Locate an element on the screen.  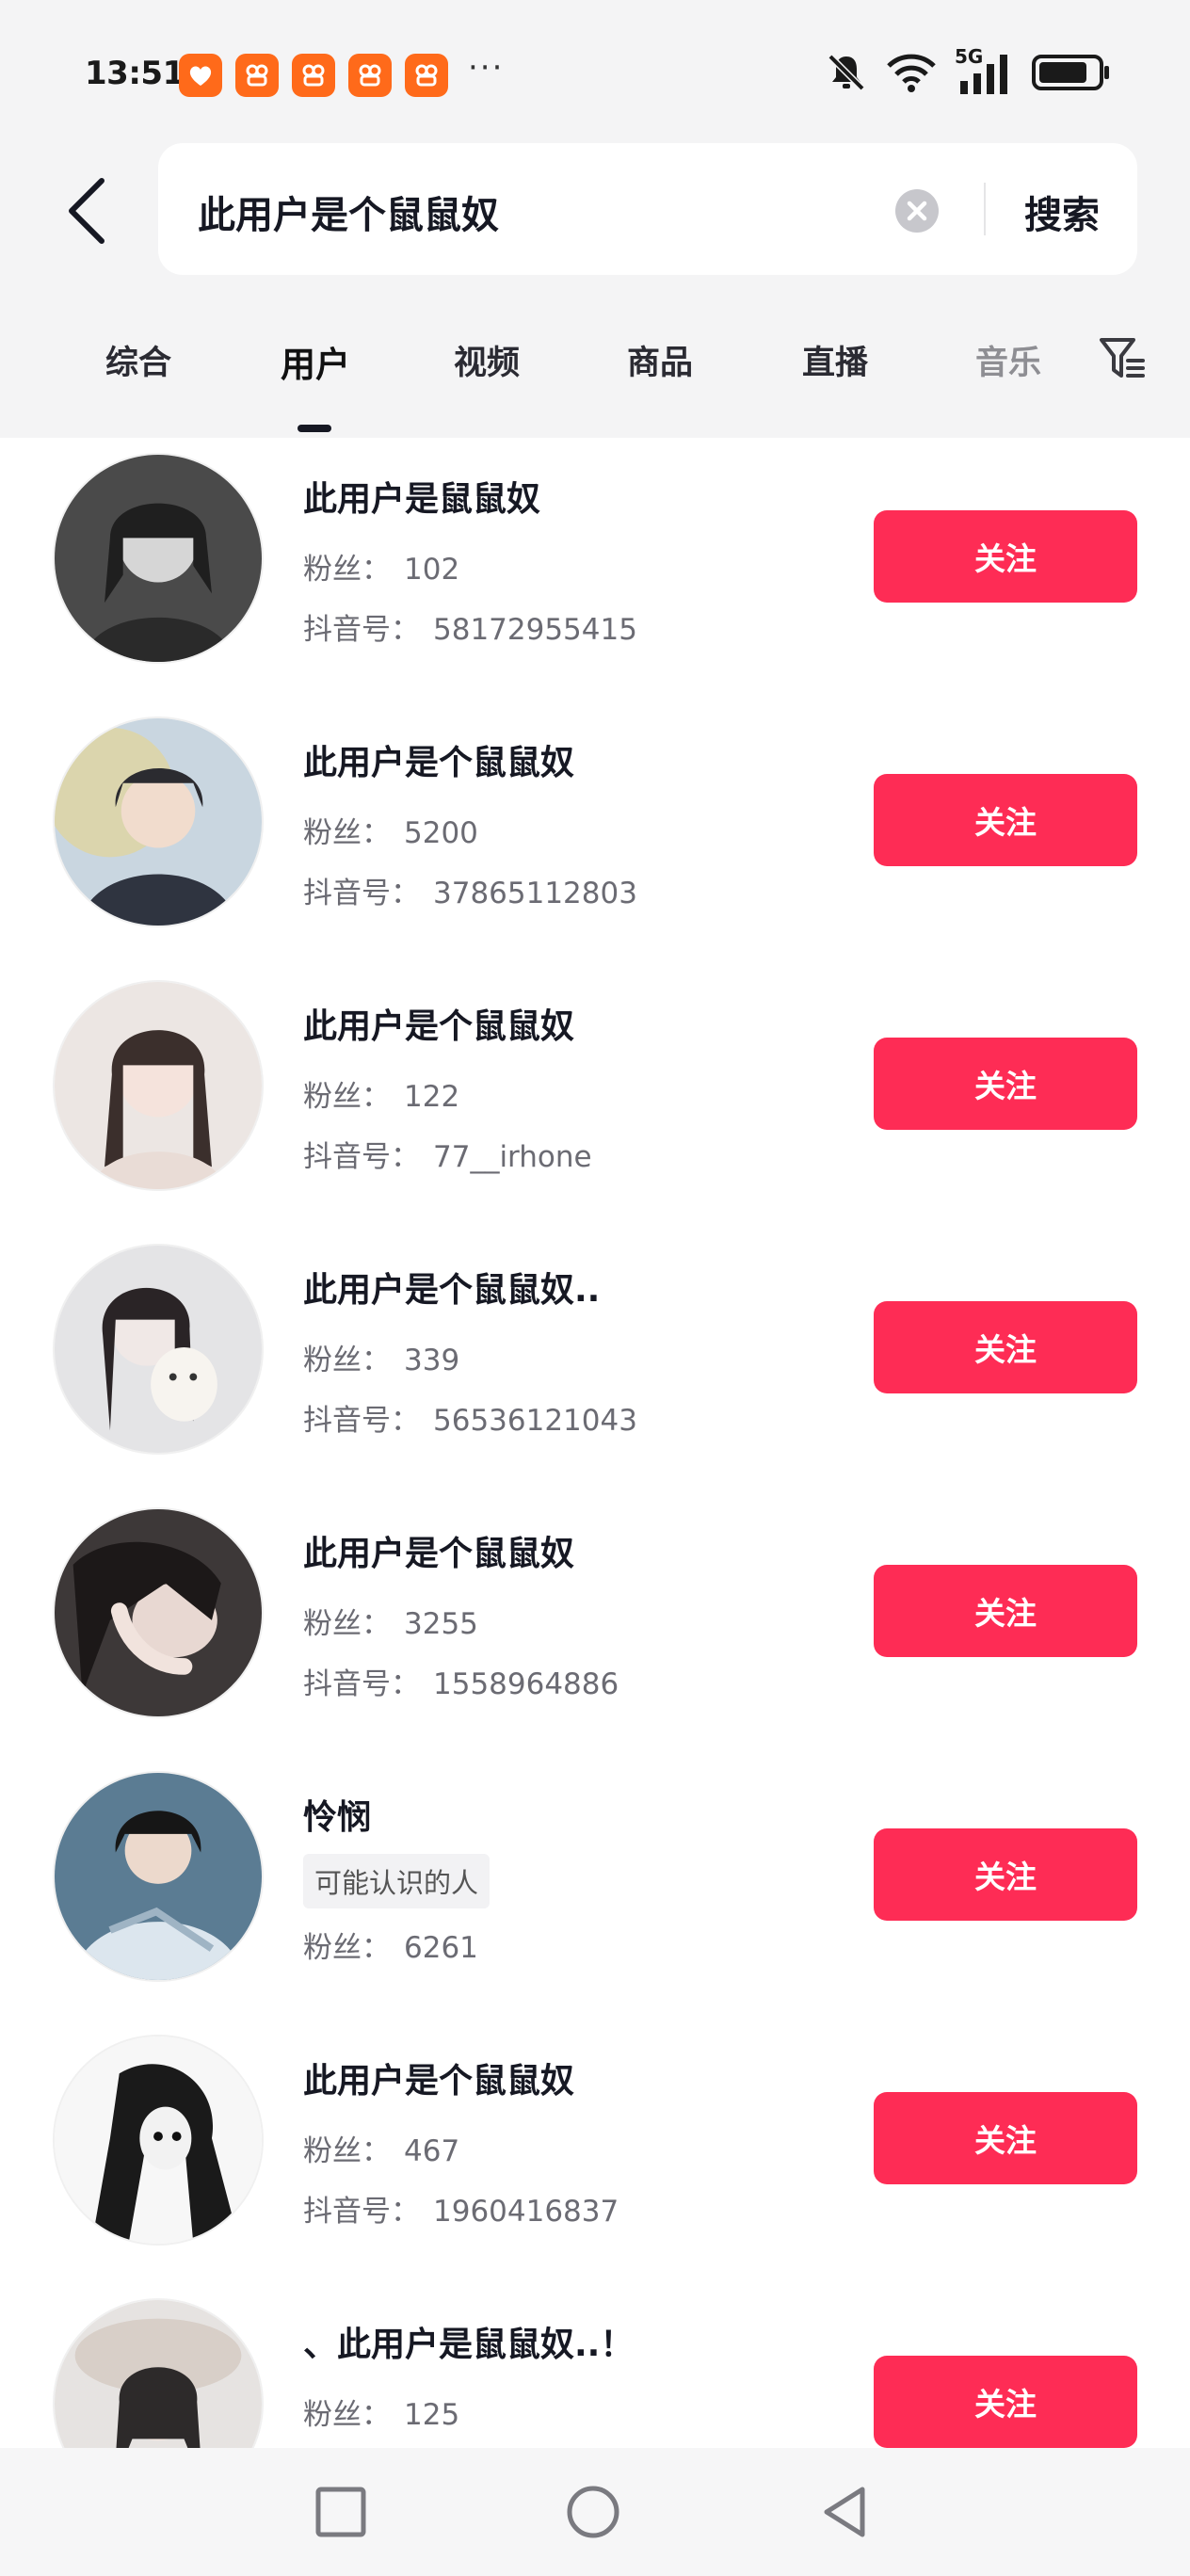
douyin-id-value: 77__irhone is located at coordinates (512, 1157).